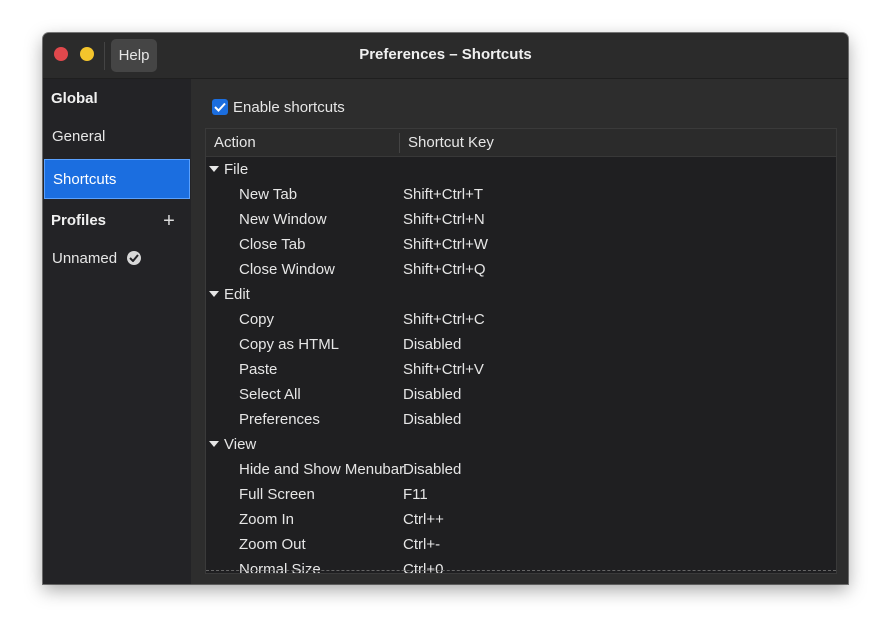 The height and width of the screenshot is (638, 891). I want to click on sidebar-item-label: General, so click(79, 136).